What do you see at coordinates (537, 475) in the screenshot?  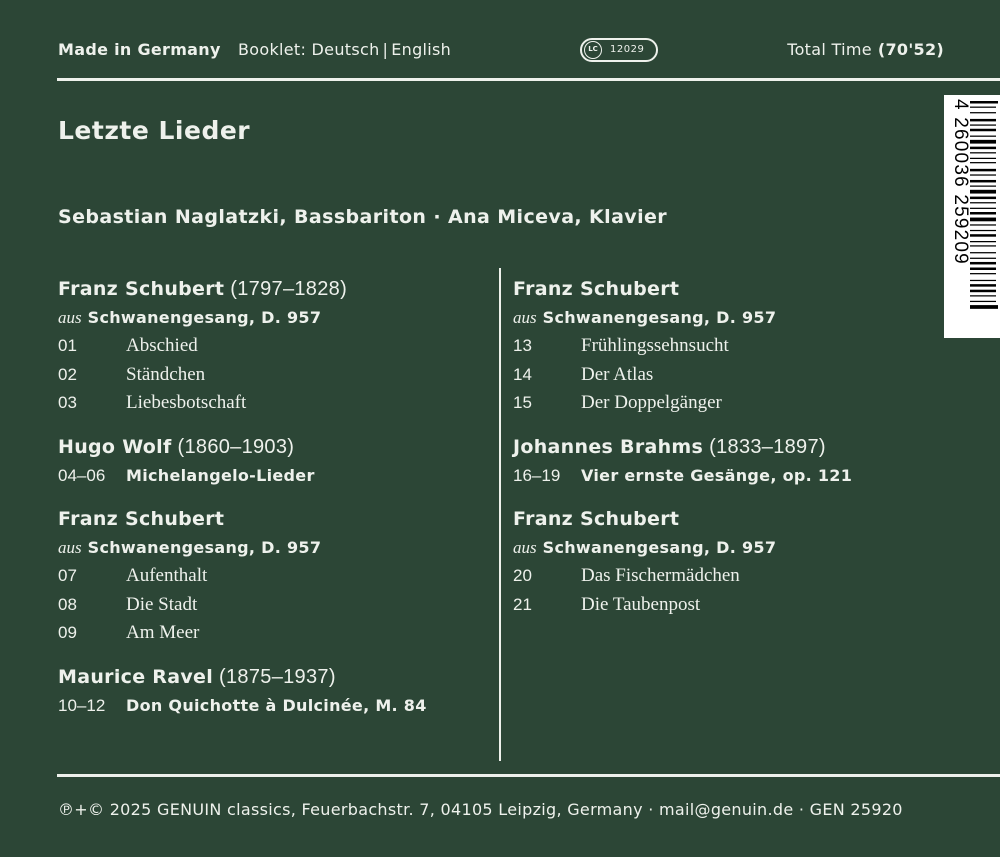 I see `track-number: 16–19` at bounding box center [537, 475].